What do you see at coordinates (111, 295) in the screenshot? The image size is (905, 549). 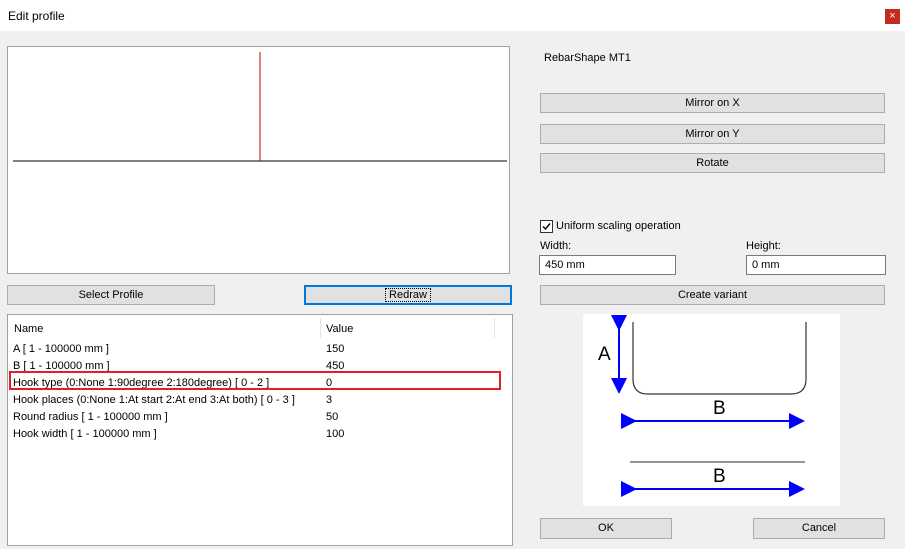 I see `select-profile-button: Select Profile` at bounding box center [111, 295].